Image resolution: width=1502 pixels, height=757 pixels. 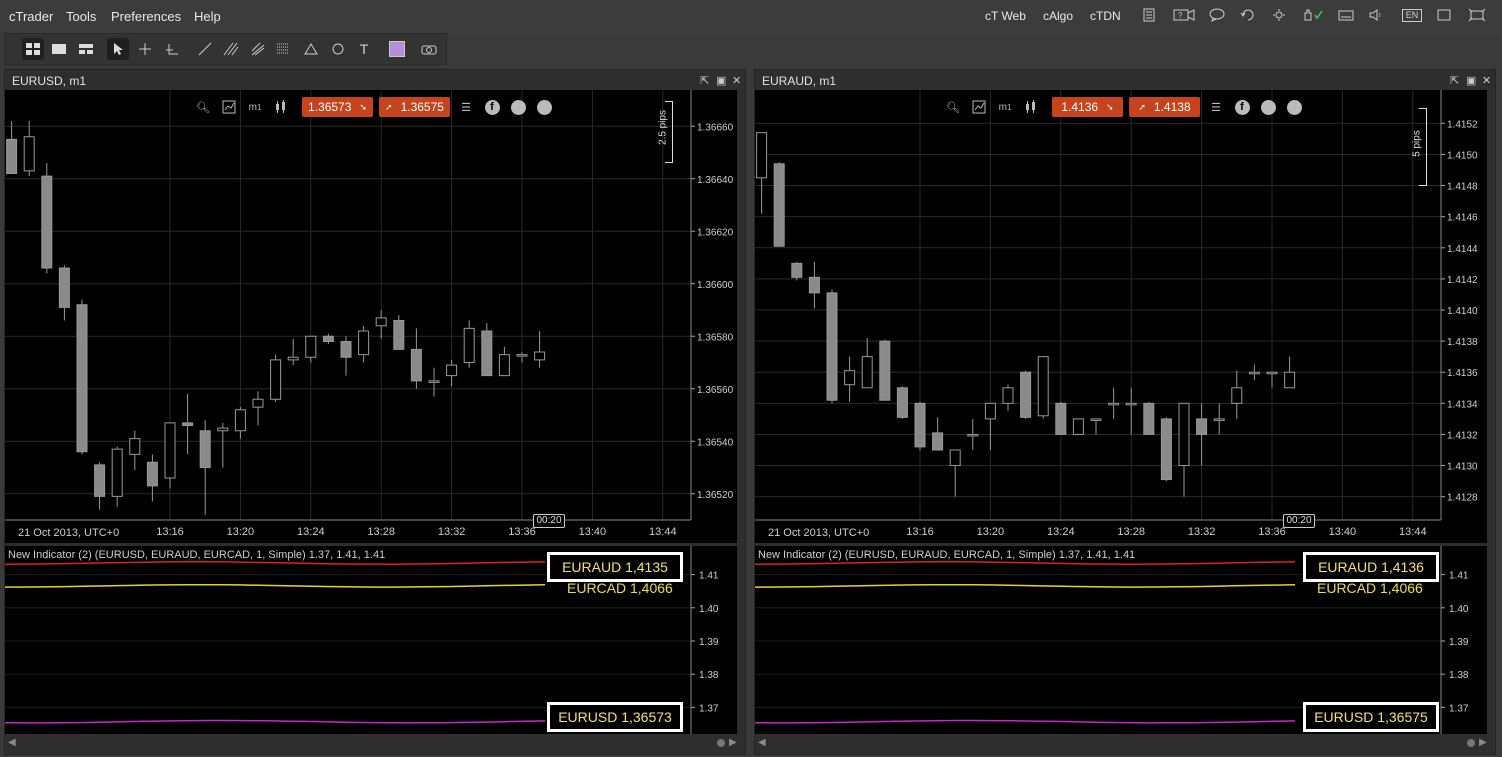 I want to click on crosshair-icon, so click(x=145, y=49).